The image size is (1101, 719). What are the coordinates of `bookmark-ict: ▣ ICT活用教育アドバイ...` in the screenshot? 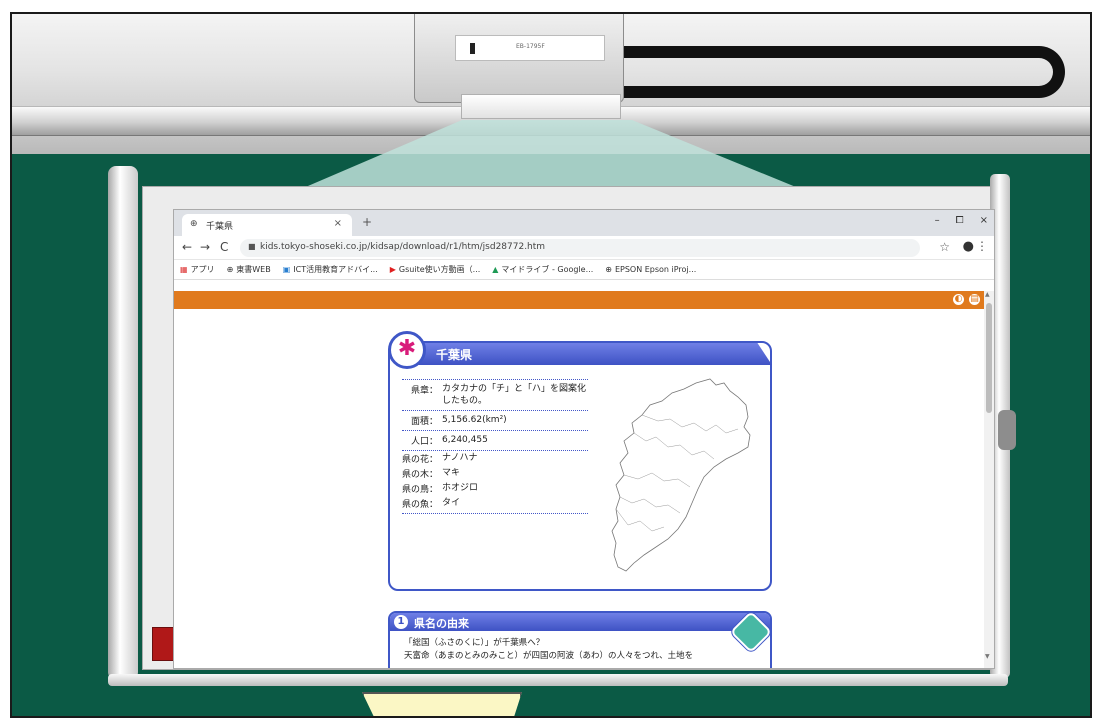 It's located at (330, 269).